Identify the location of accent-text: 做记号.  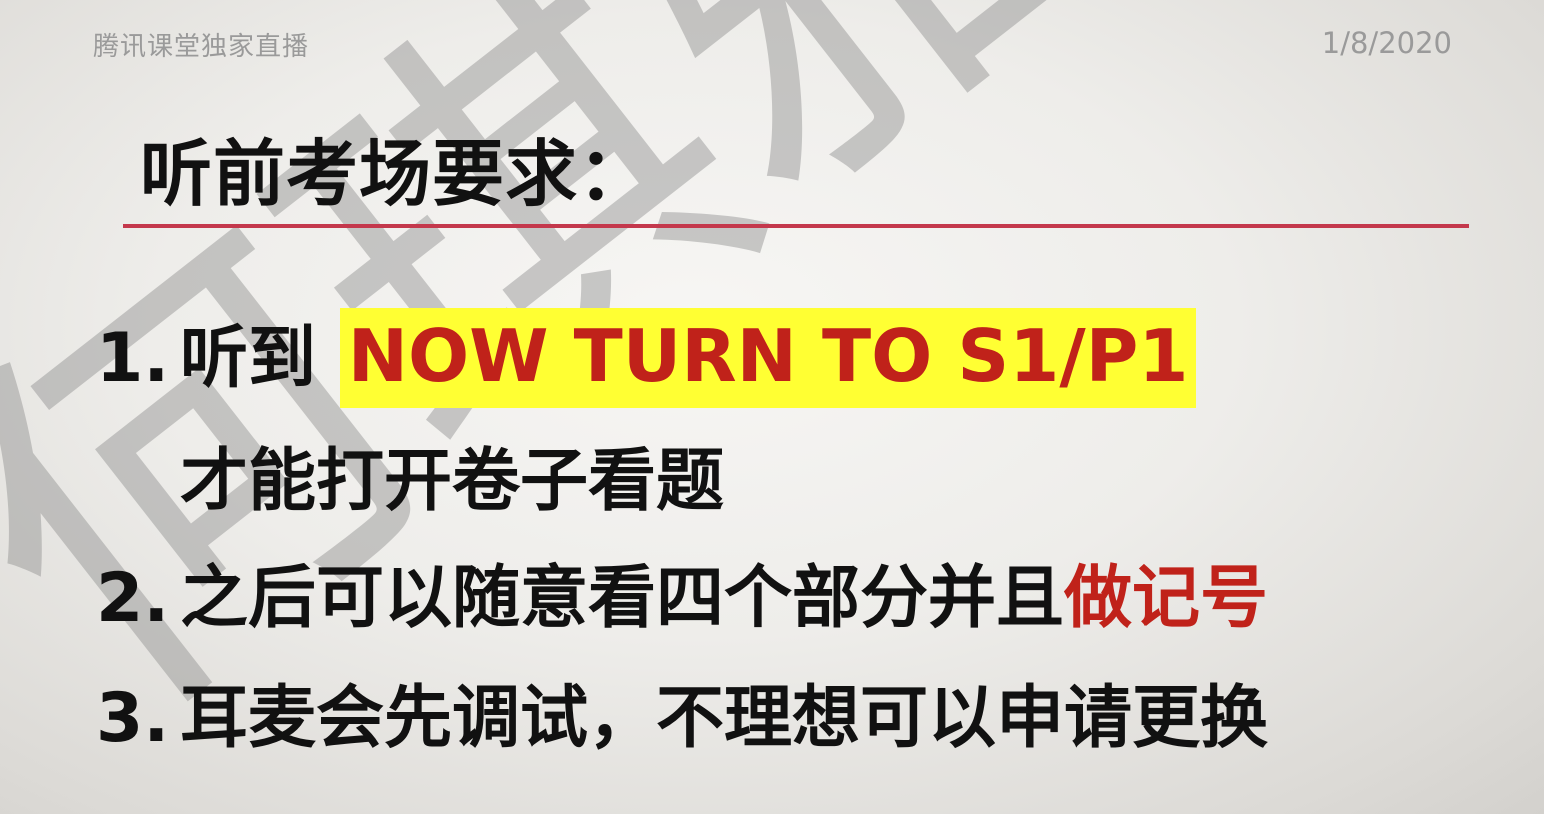
(1166, 598).